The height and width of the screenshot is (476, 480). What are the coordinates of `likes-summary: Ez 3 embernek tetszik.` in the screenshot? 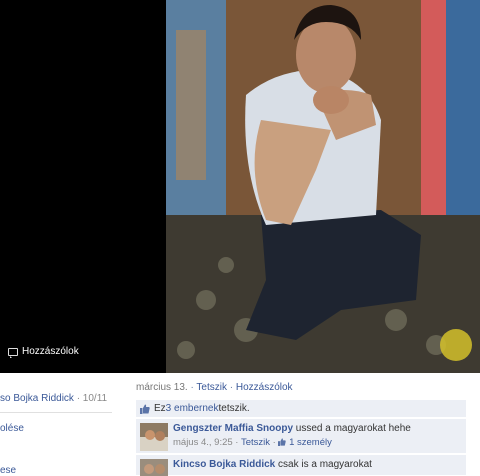 It's located at (301, 409).